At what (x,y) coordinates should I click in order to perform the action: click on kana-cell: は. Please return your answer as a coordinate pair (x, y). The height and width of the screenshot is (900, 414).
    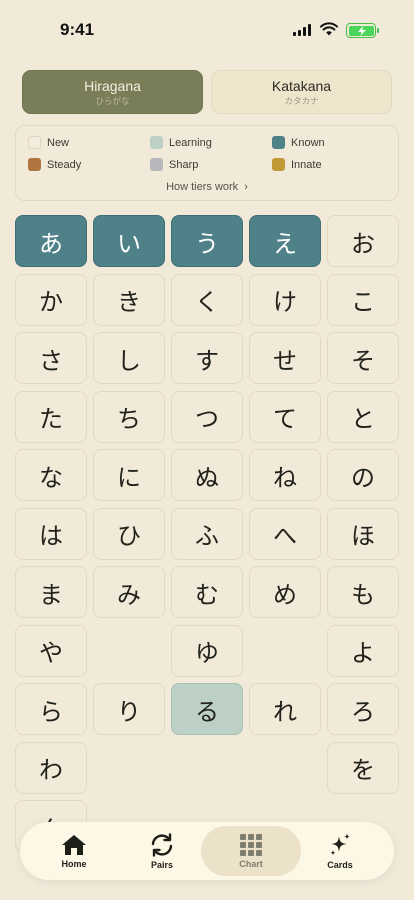
    Looking at the image, I should click on (51, 533).